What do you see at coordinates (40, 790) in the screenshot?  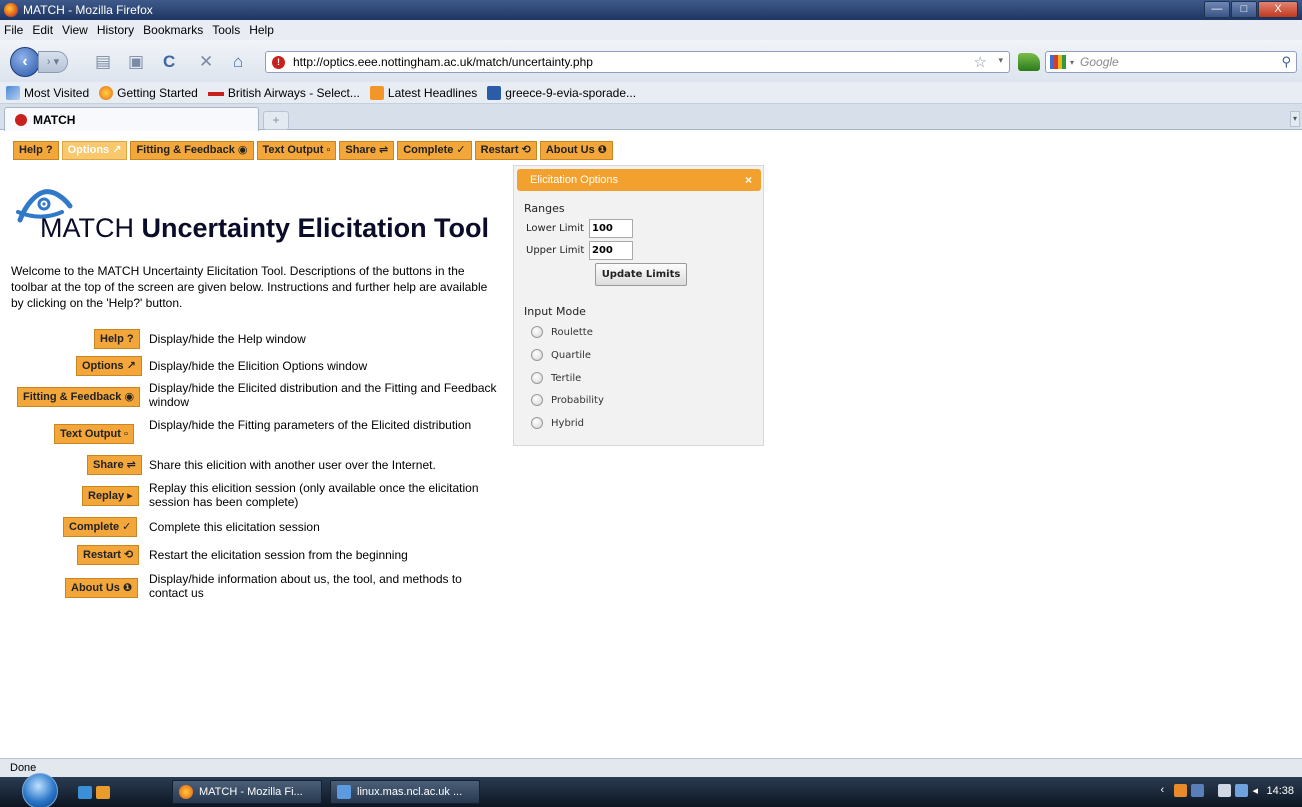 I see `start-button` at bounding box center [40, 790].